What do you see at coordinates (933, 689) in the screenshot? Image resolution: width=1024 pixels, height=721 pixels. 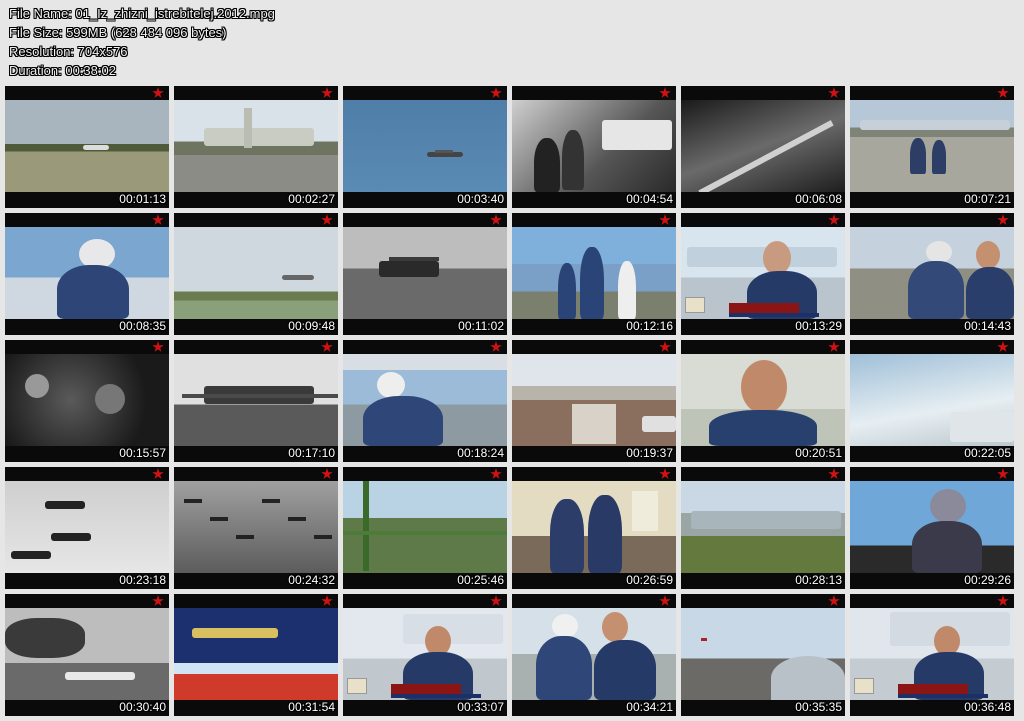 I see `caption-bar` at bounding box center [933, 689].